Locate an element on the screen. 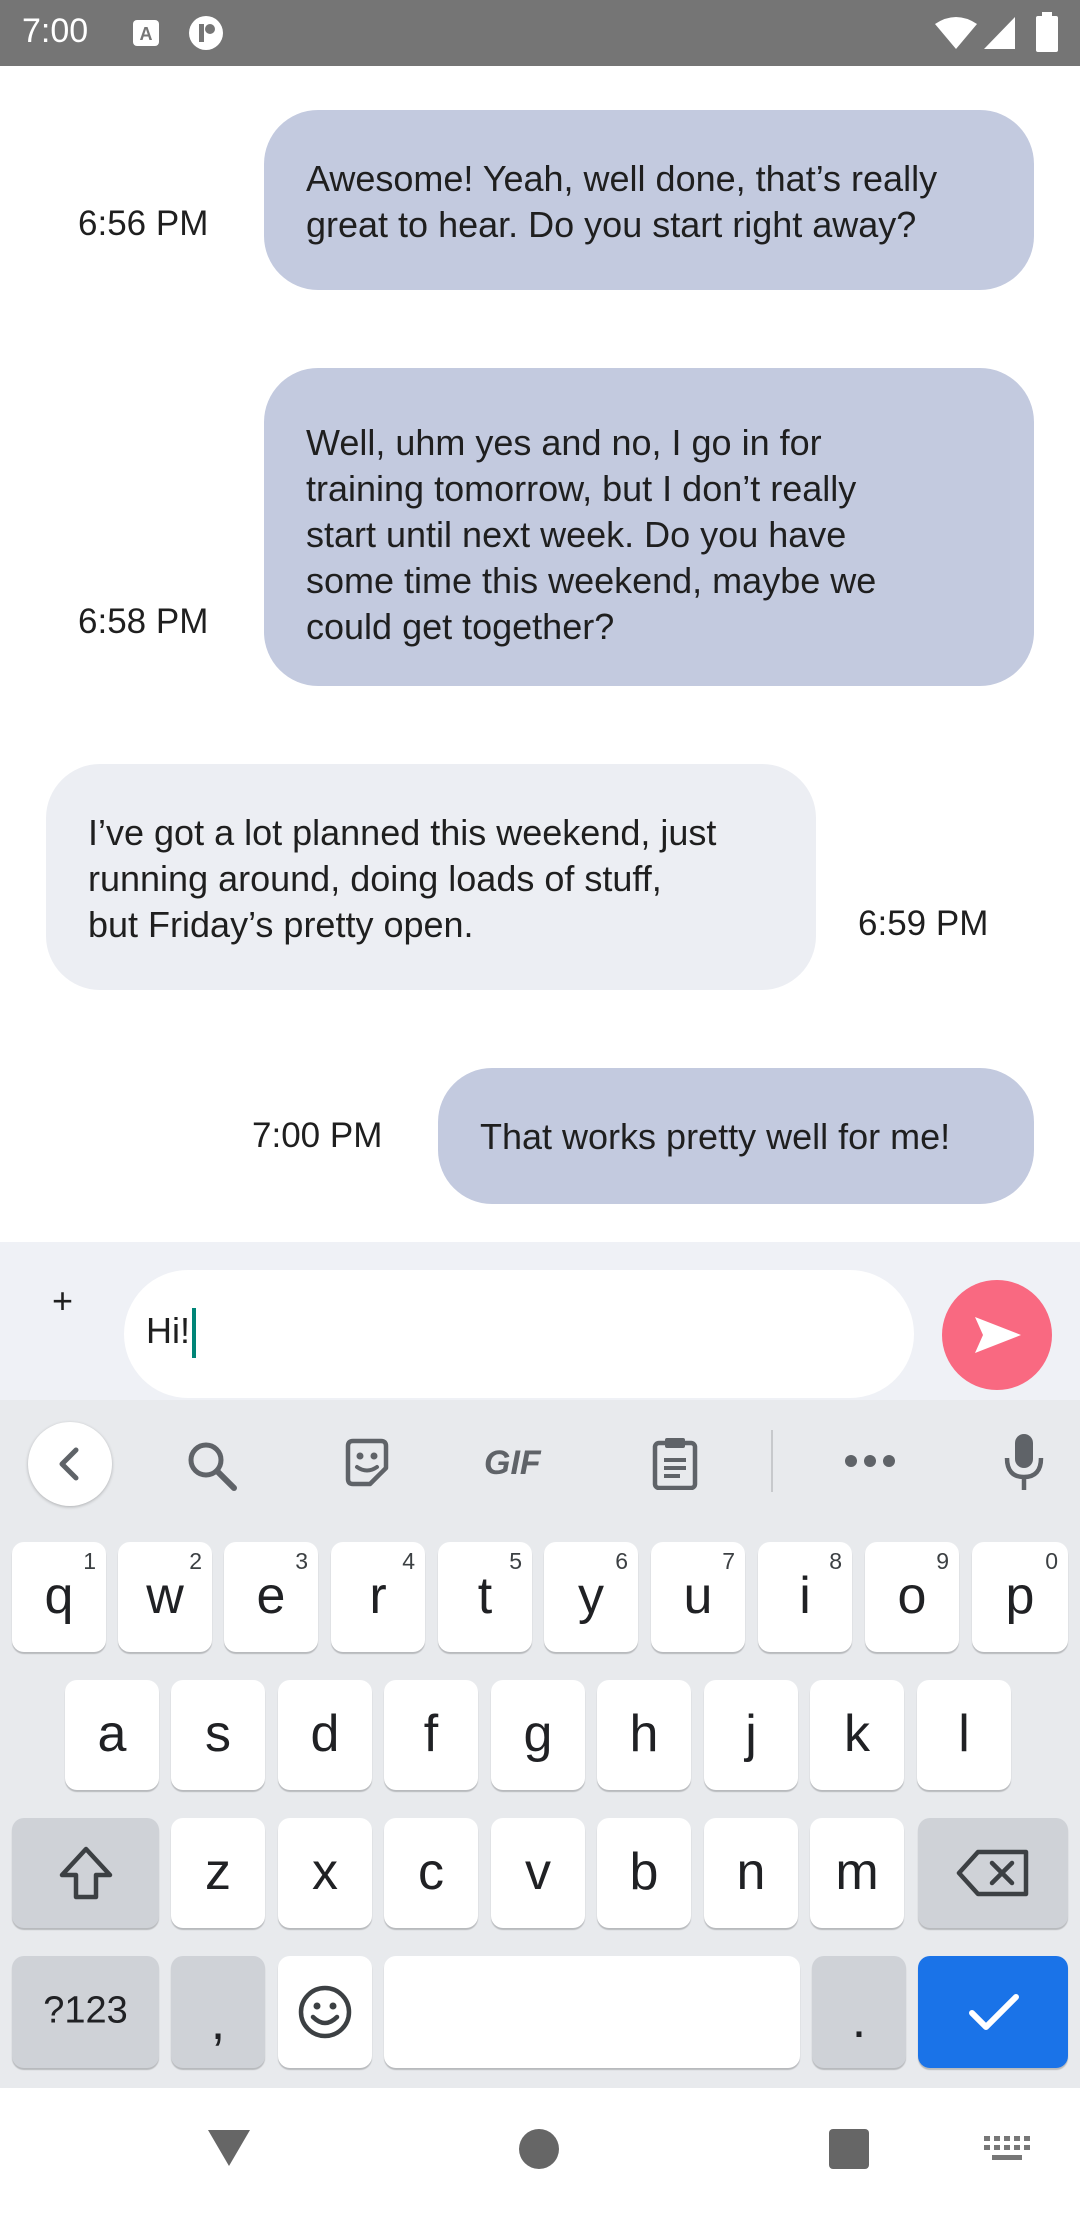  key-y: 6y is located at coordinates (591, 1597).